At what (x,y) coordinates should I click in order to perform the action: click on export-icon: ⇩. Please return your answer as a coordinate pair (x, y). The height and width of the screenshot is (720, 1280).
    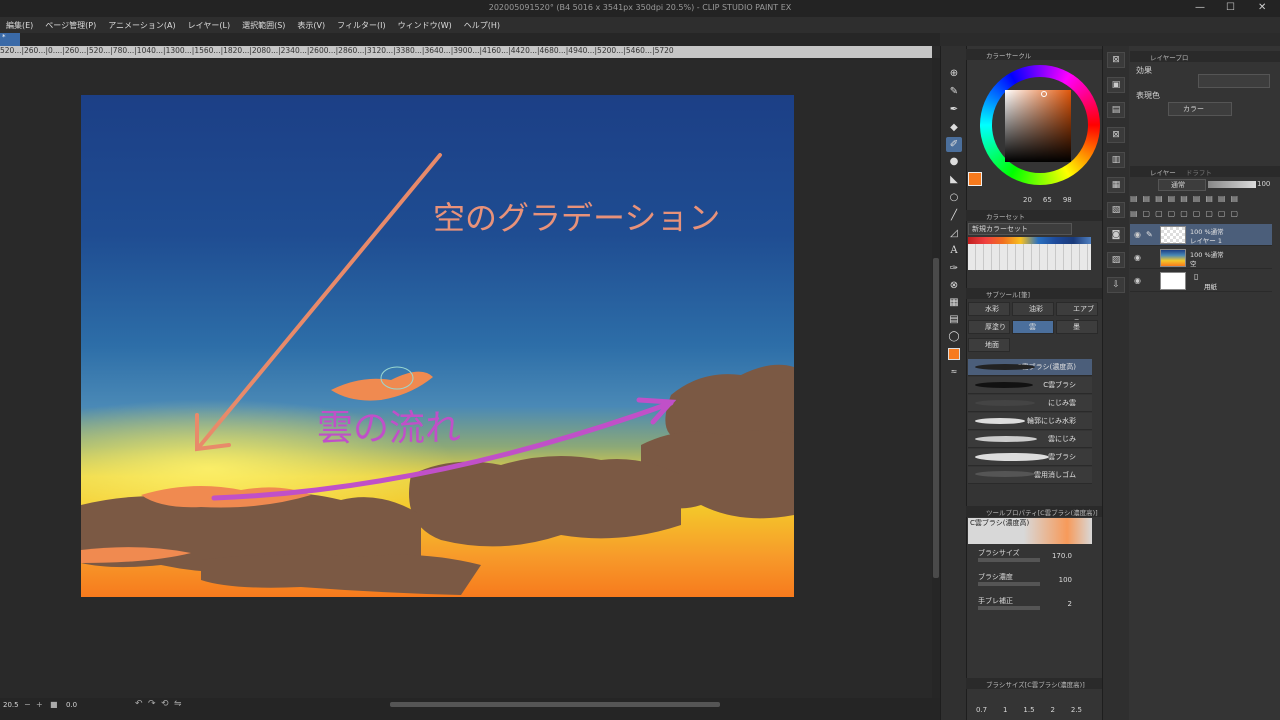
    Looking at the image, I should click on (1116, 285).